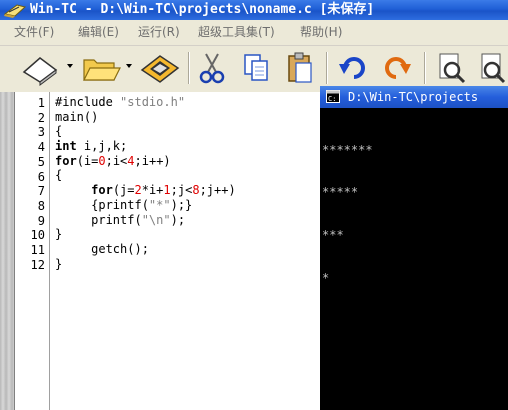 This screenshot has width=508, height=410. Describe the element at coordinates (37, 235) in the screenshot. I see `line-number: 10` at that location.